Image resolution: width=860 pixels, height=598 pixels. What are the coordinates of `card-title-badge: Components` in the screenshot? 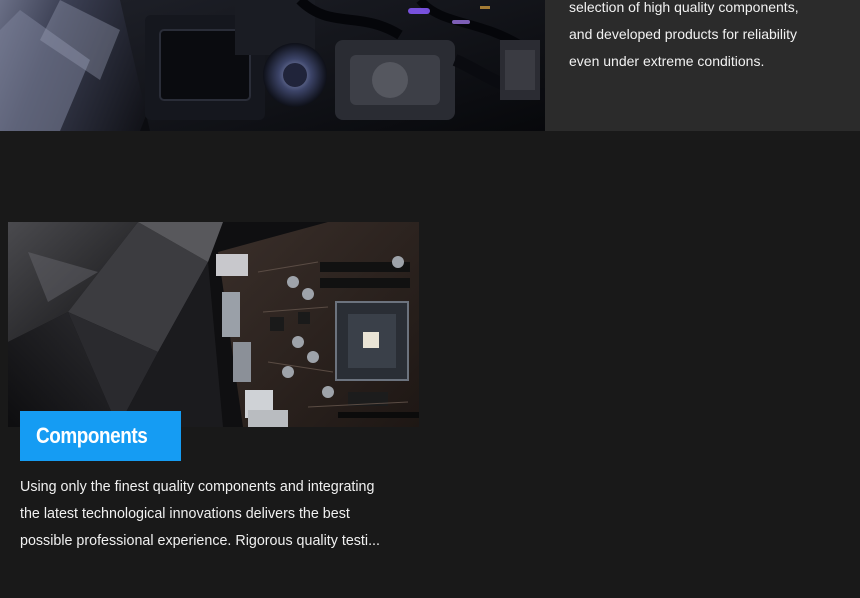 It's located at (101, 436).